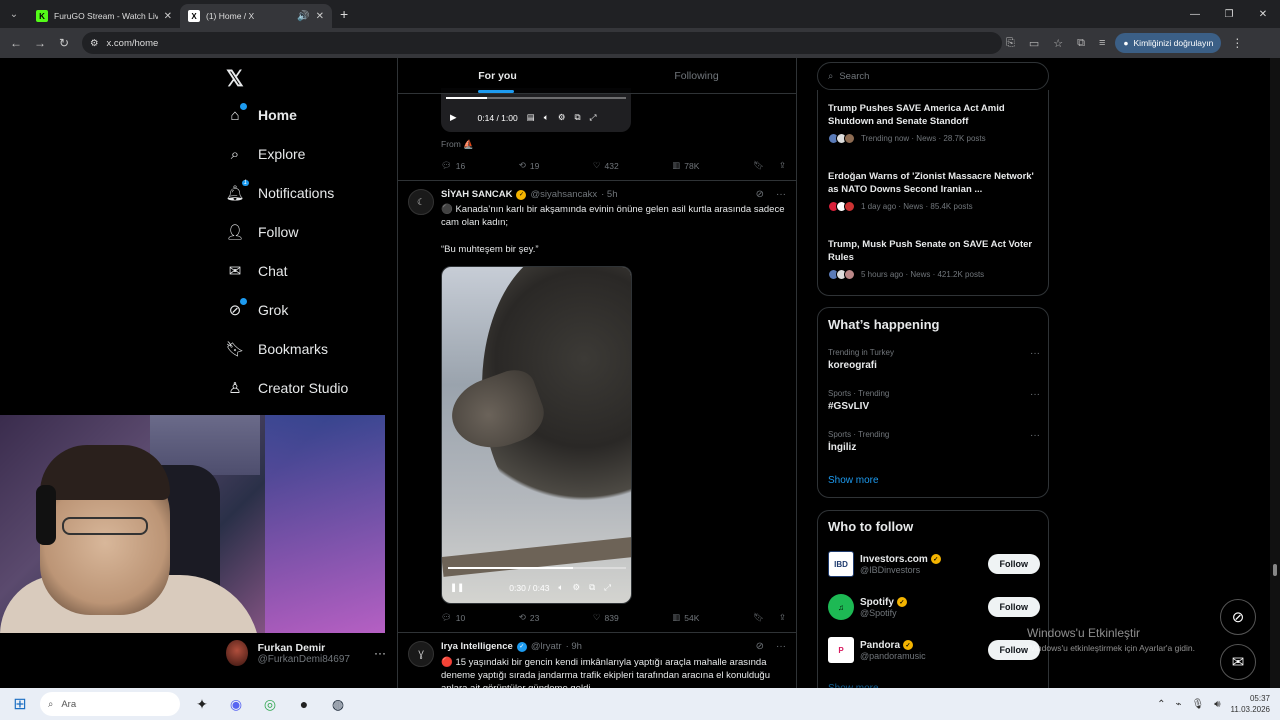 The width and height of the screenshot is (1280, 720). What do you see at coordinates (453, 165) in the screenshot?
I see `reply-button: 💬︎ 16` at bounding box center [453, 165].